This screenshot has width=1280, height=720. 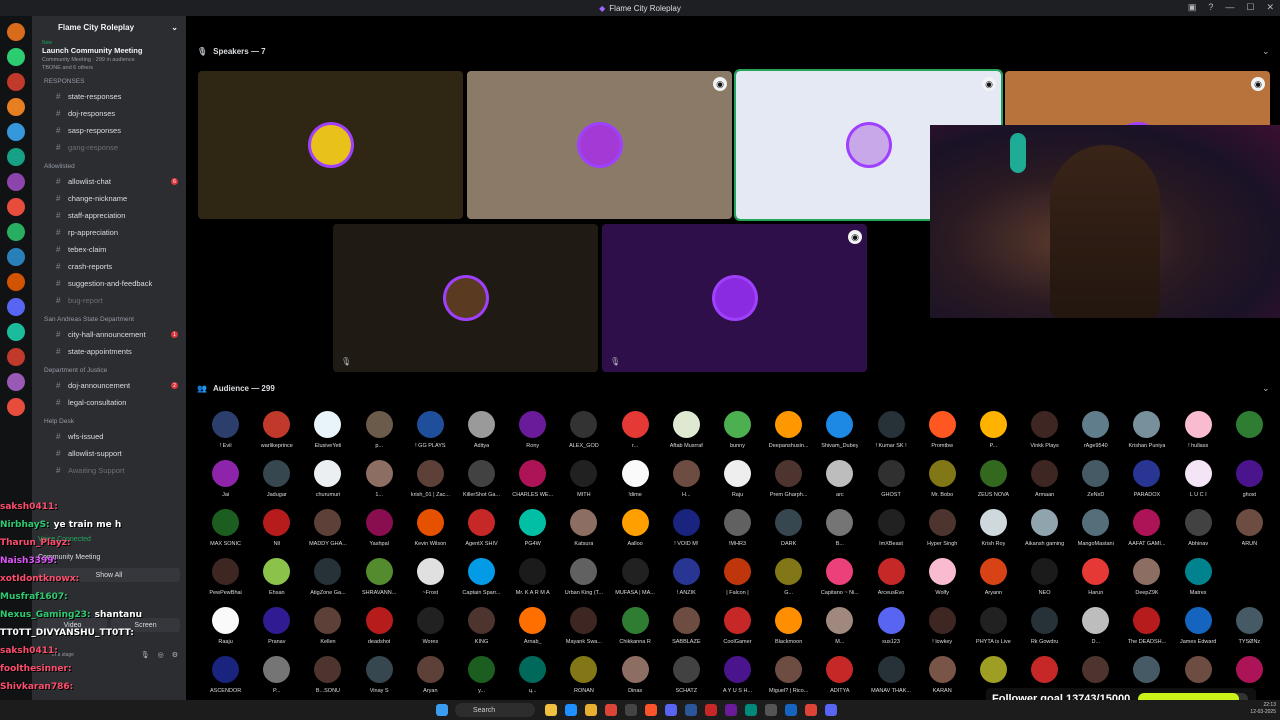 I want to click on brave-icon, so click(x=651, y=710).